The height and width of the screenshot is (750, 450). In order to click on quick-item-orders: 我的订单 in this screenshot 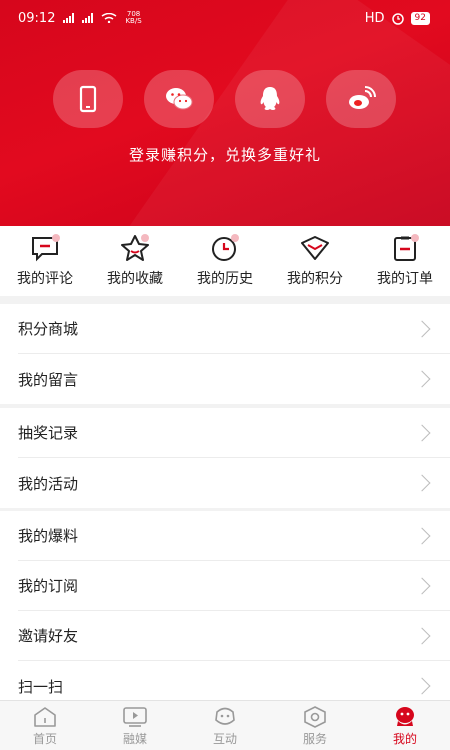, I will do `click(405, 261)`.